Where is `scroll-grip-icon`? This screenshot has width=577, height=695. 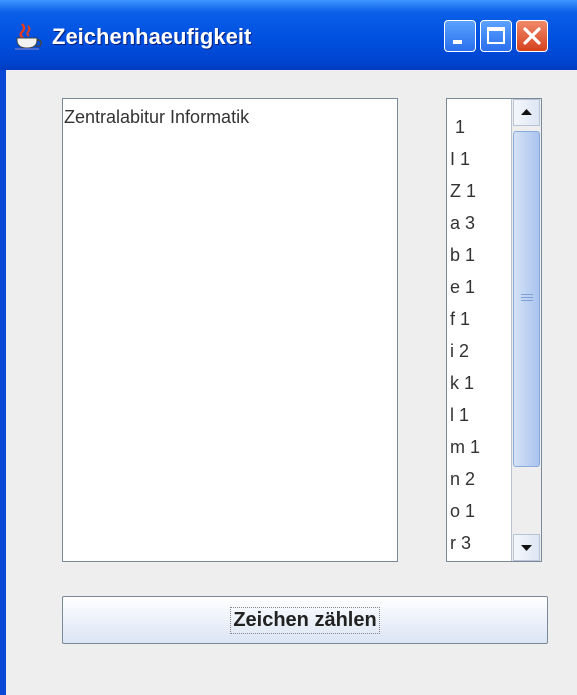
scroll-grip-icon is located at coordinates (527, 298).